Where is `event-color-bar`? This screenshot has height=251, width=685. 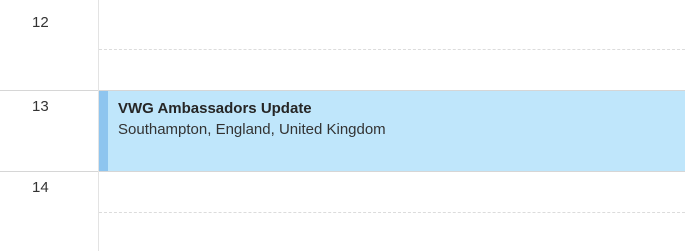 event-color-bar is located at coordinates (103, 131).